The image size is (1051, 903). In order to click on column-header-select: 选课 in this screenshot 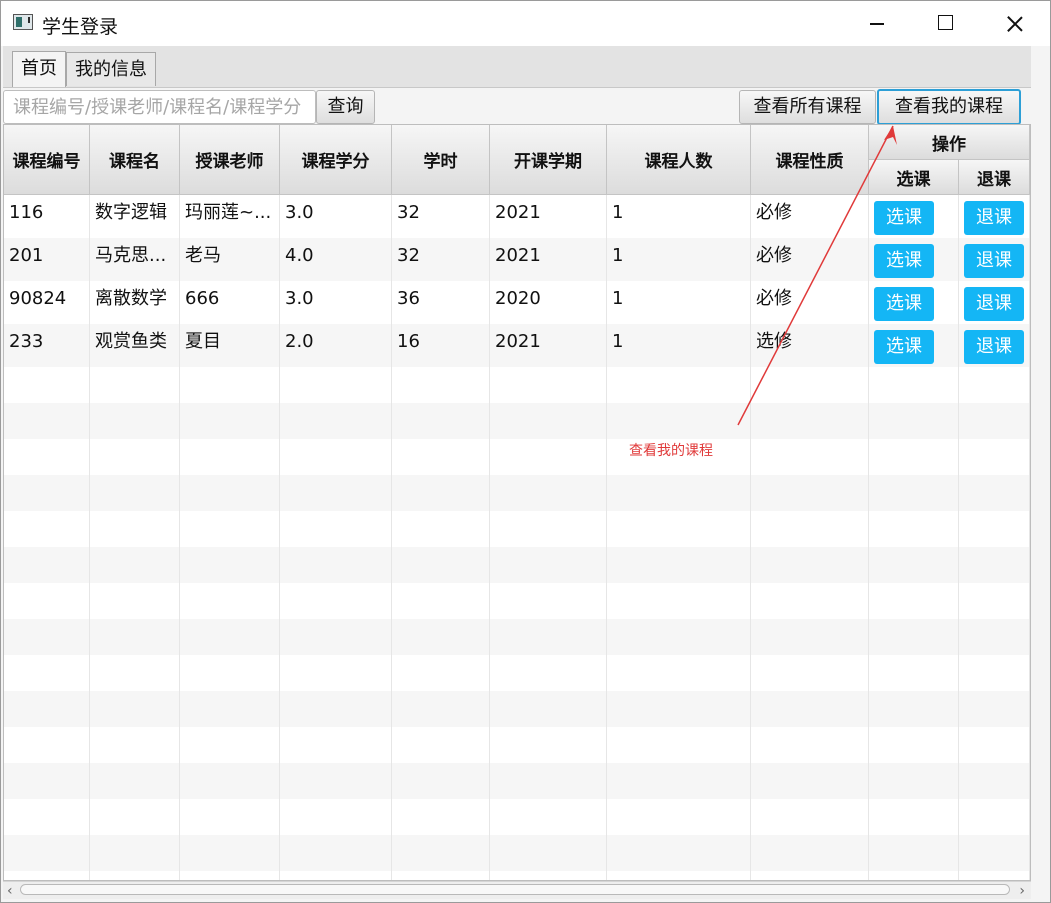, I will do `click(914, 177)`.